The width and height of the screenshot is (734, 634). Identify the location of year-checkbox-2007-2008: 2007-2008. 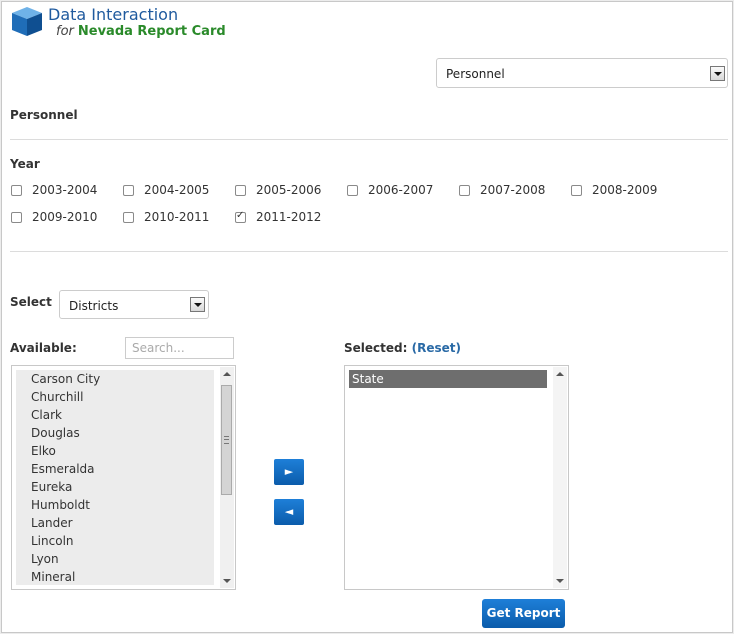
(502, 190).